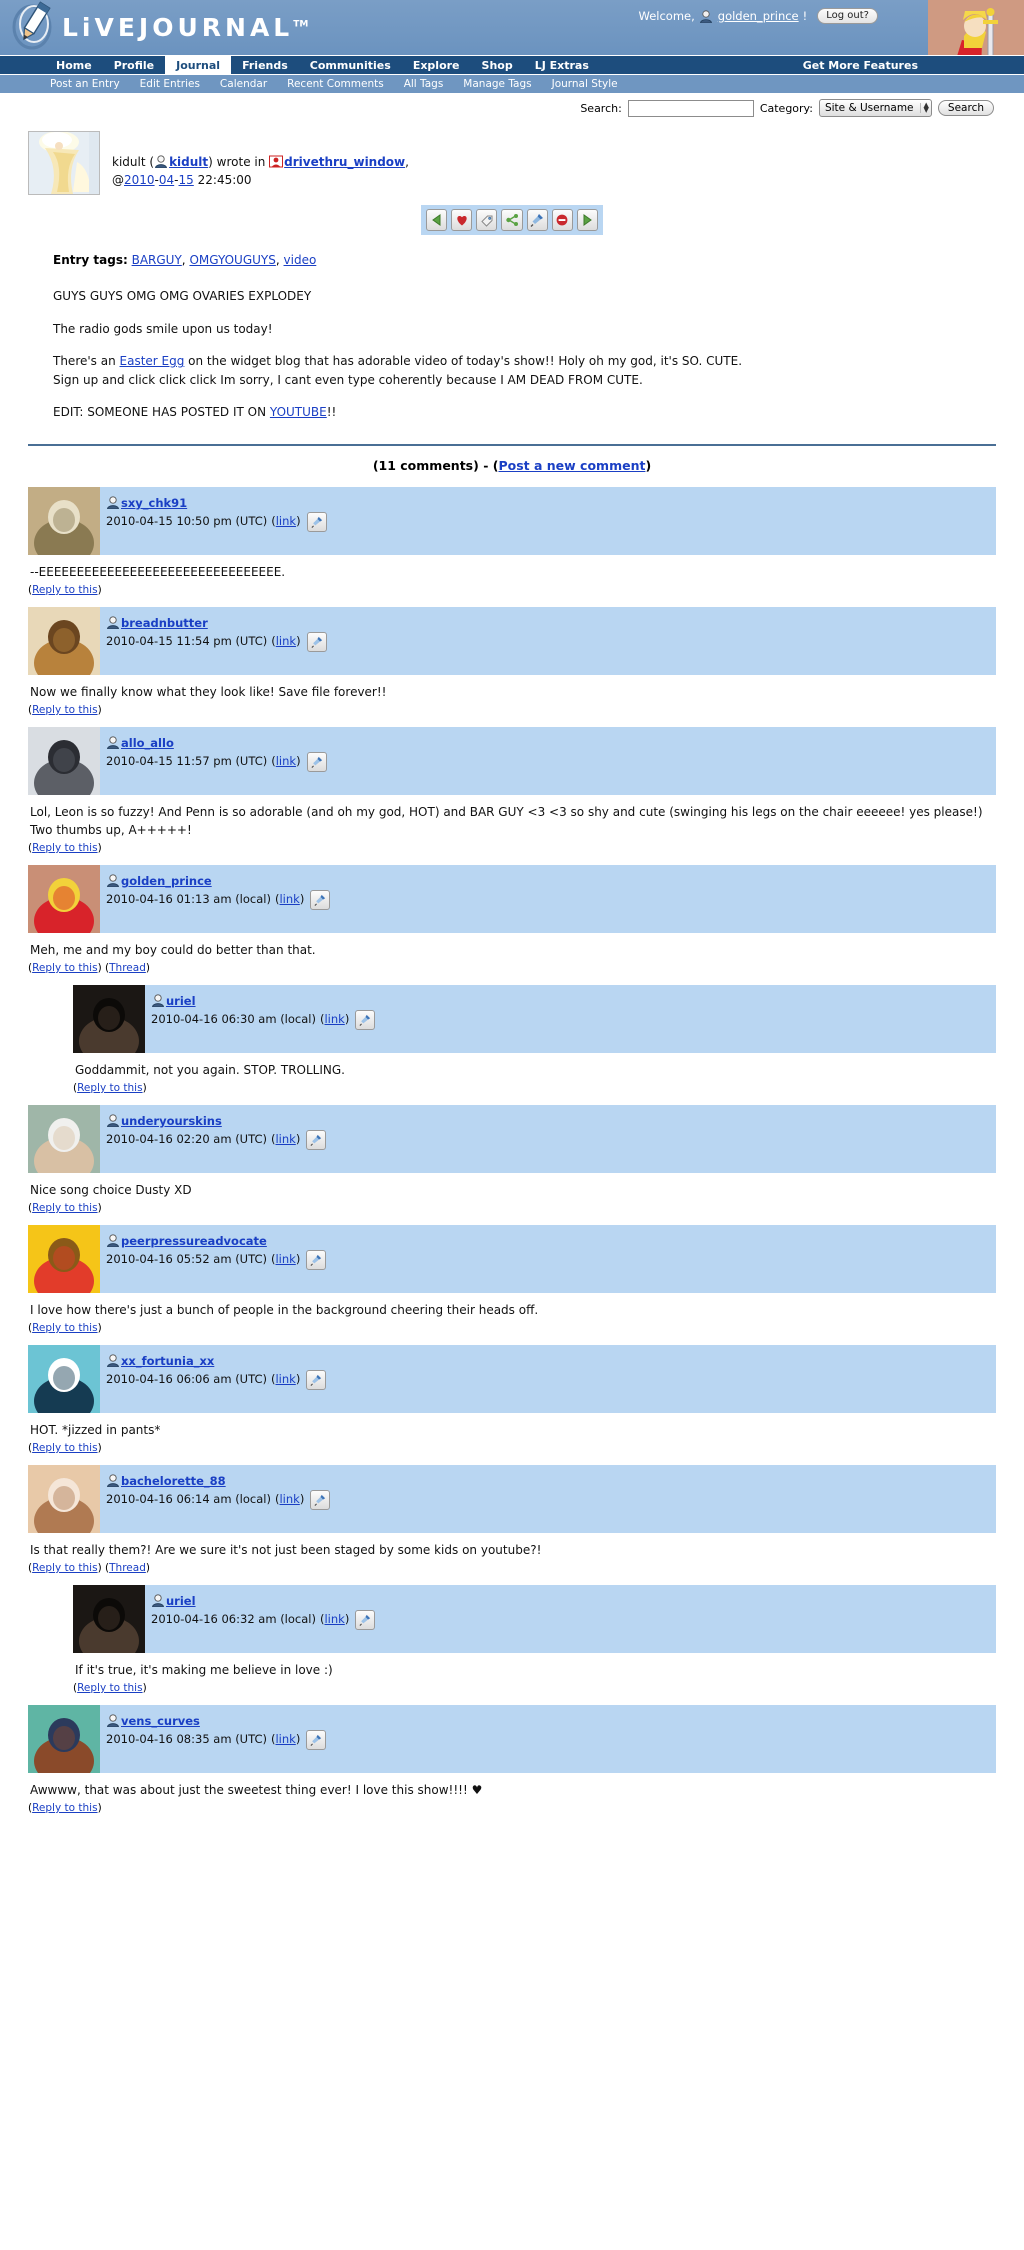  Describe the element at coordinates (134, 65) in the screenshot. I see `nav-item-profile: Profile` at that location.